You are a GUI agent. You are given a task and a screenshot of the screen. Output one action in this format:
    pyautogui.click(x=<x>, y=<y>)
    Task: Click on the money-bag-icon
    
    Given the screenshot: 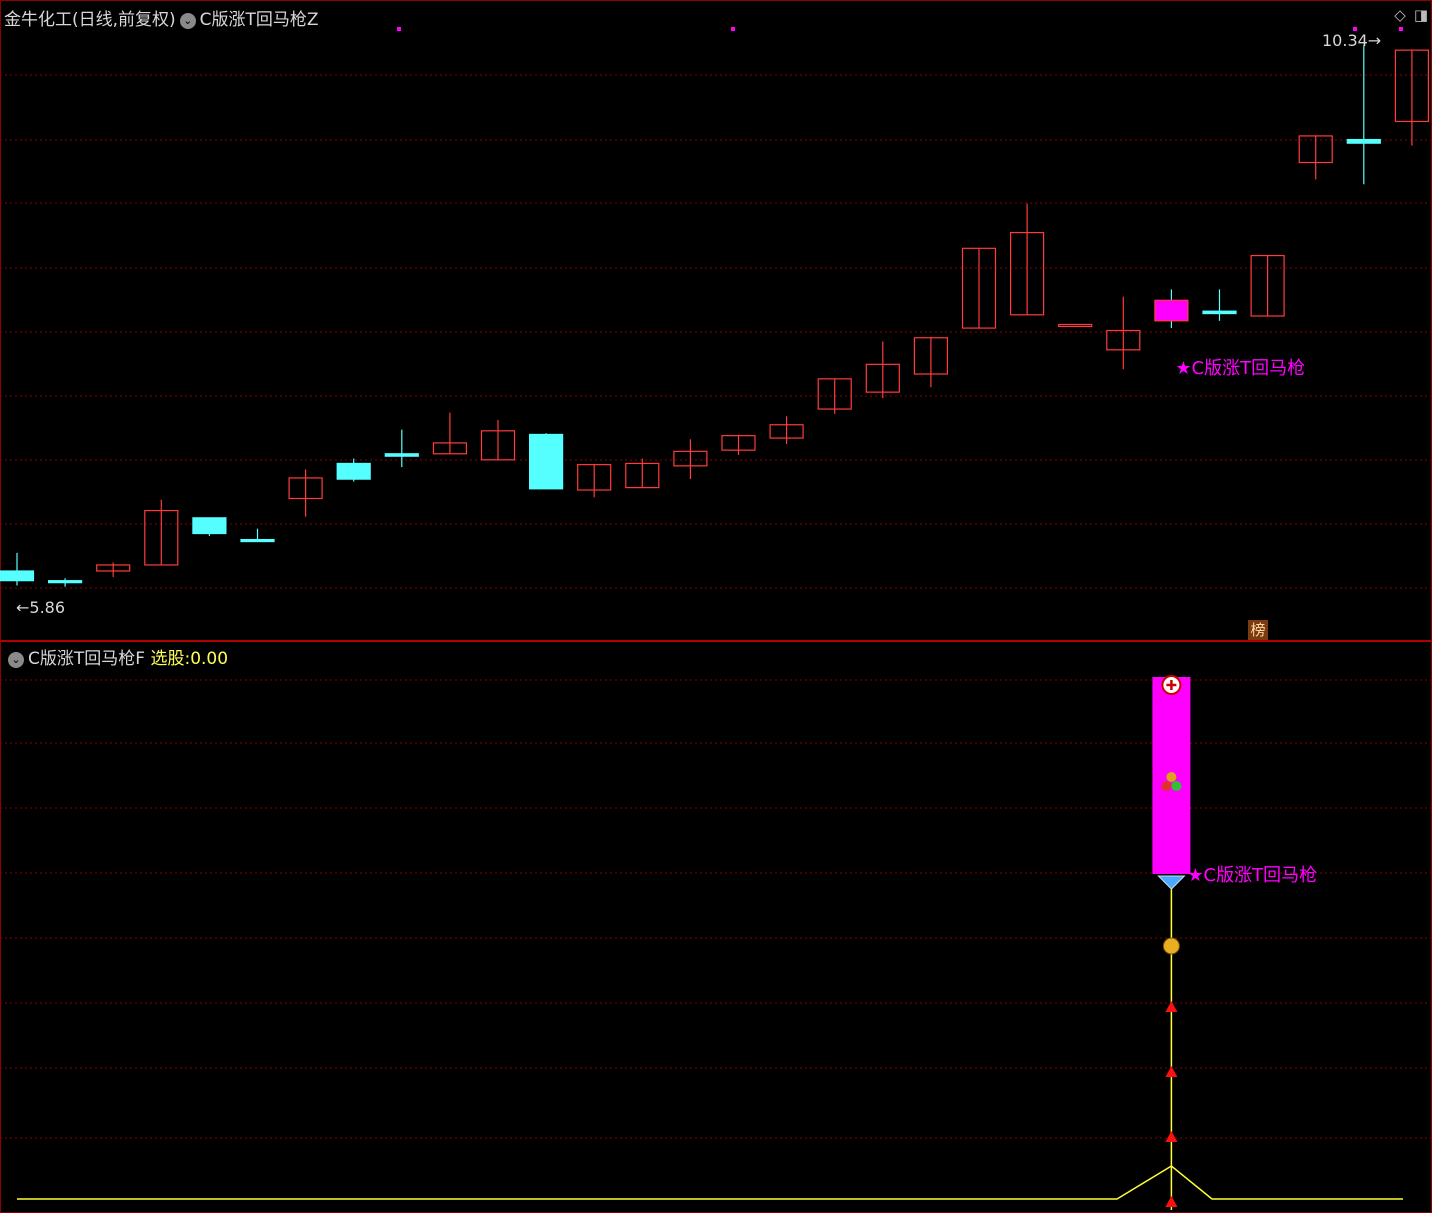 What is the action you would take?
    pyautogui.click(x=1171, y=946)
    